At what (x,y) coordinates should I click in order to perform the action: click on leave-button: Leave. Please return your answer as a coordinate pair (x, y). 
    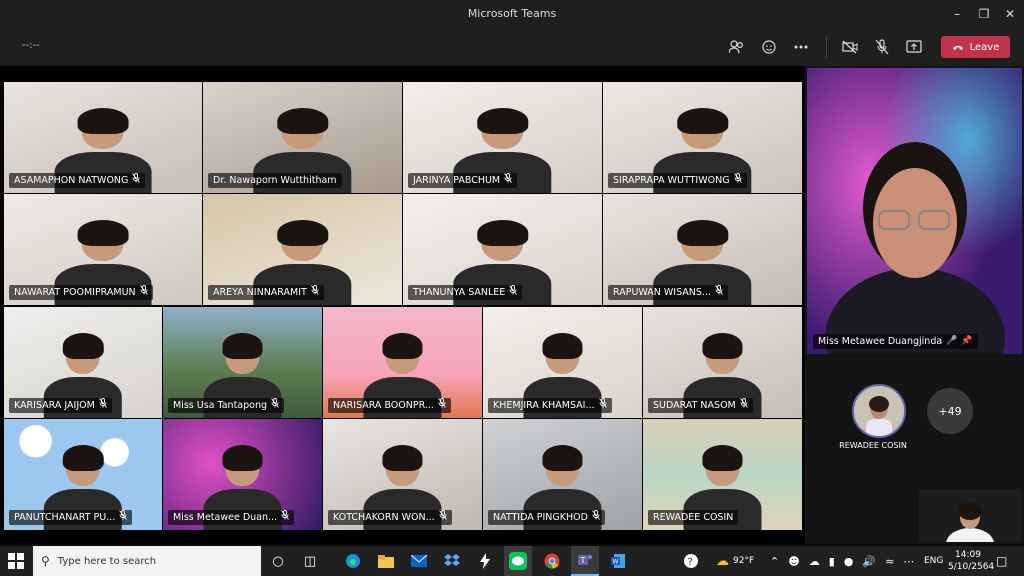
    Looking at the image, I should click on (975, 47).